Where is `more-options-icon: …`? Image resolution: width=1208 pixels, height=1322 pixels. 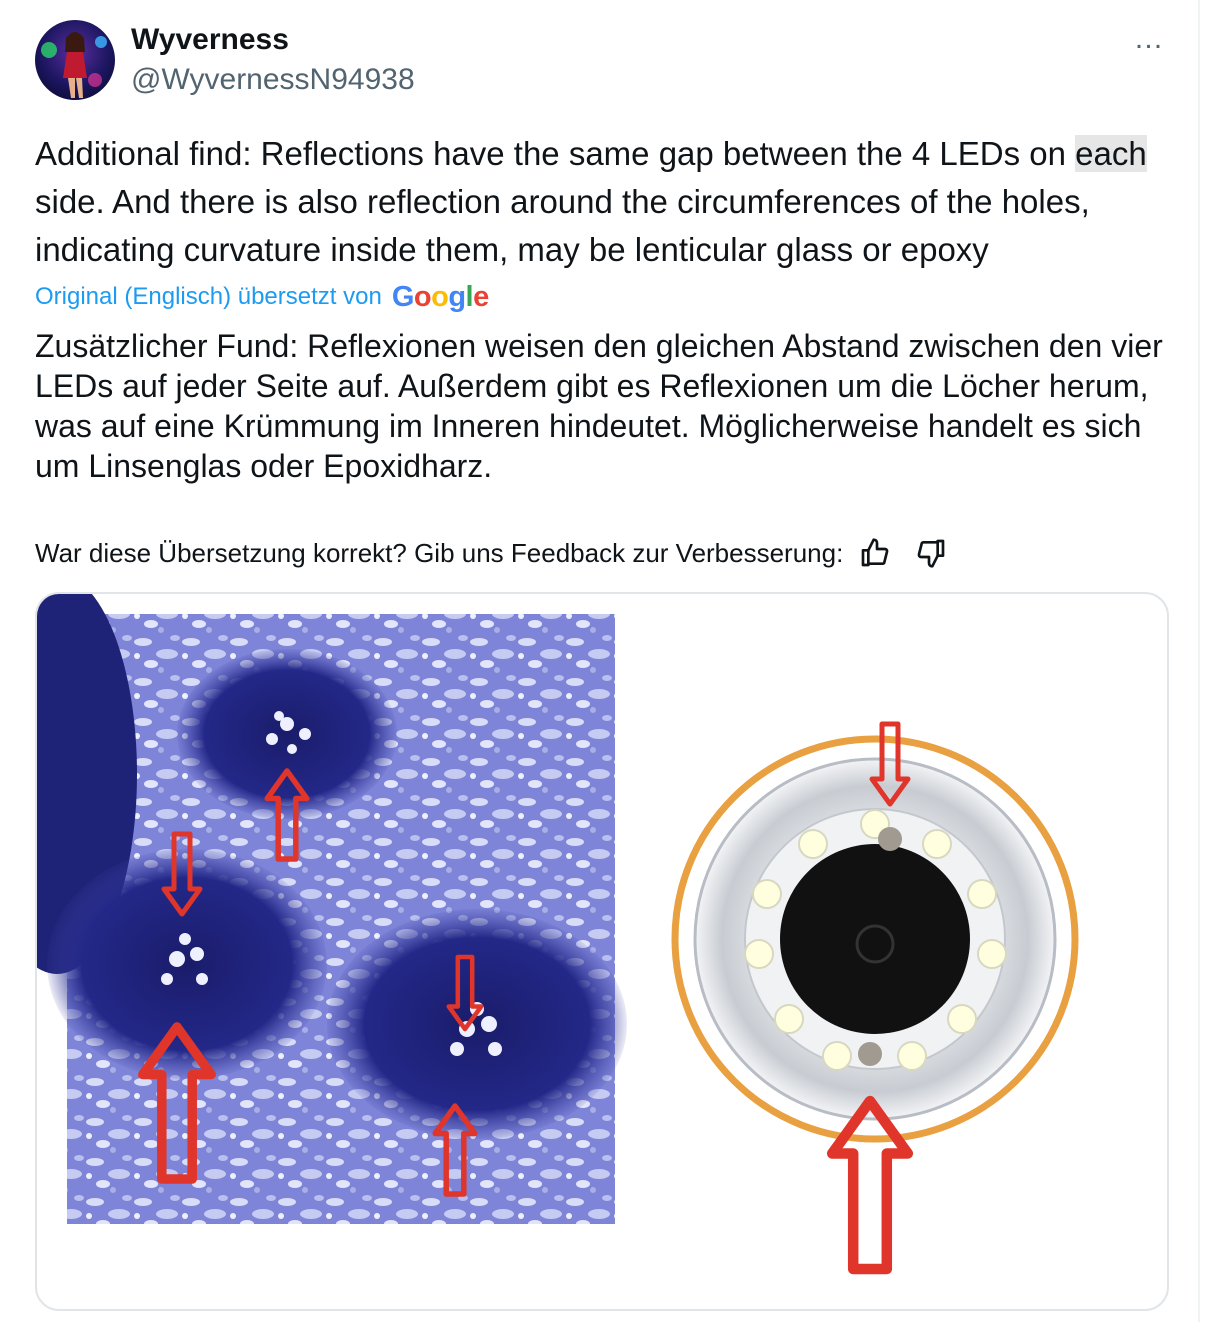 more-options-icon: … is located at coordinates (1148, 41).